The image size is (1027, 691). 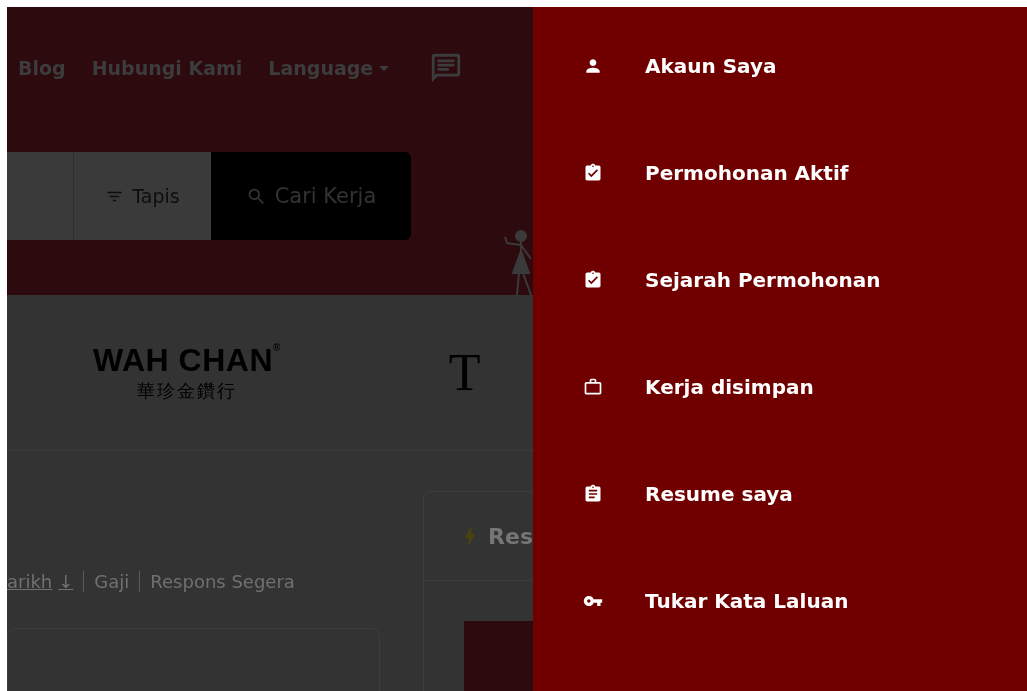 I want to click on search-field, so click(x=40, y=196).